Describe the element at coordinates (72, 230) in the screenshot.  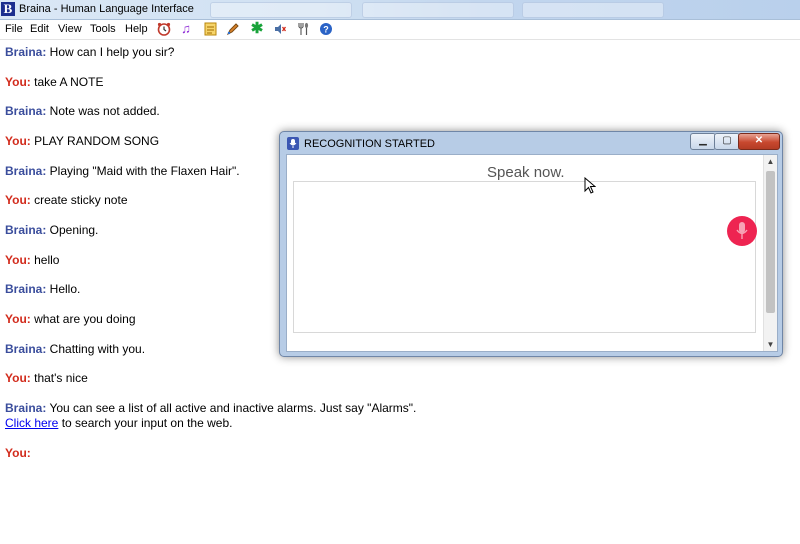
I see `message-text: Opening.` at that location.